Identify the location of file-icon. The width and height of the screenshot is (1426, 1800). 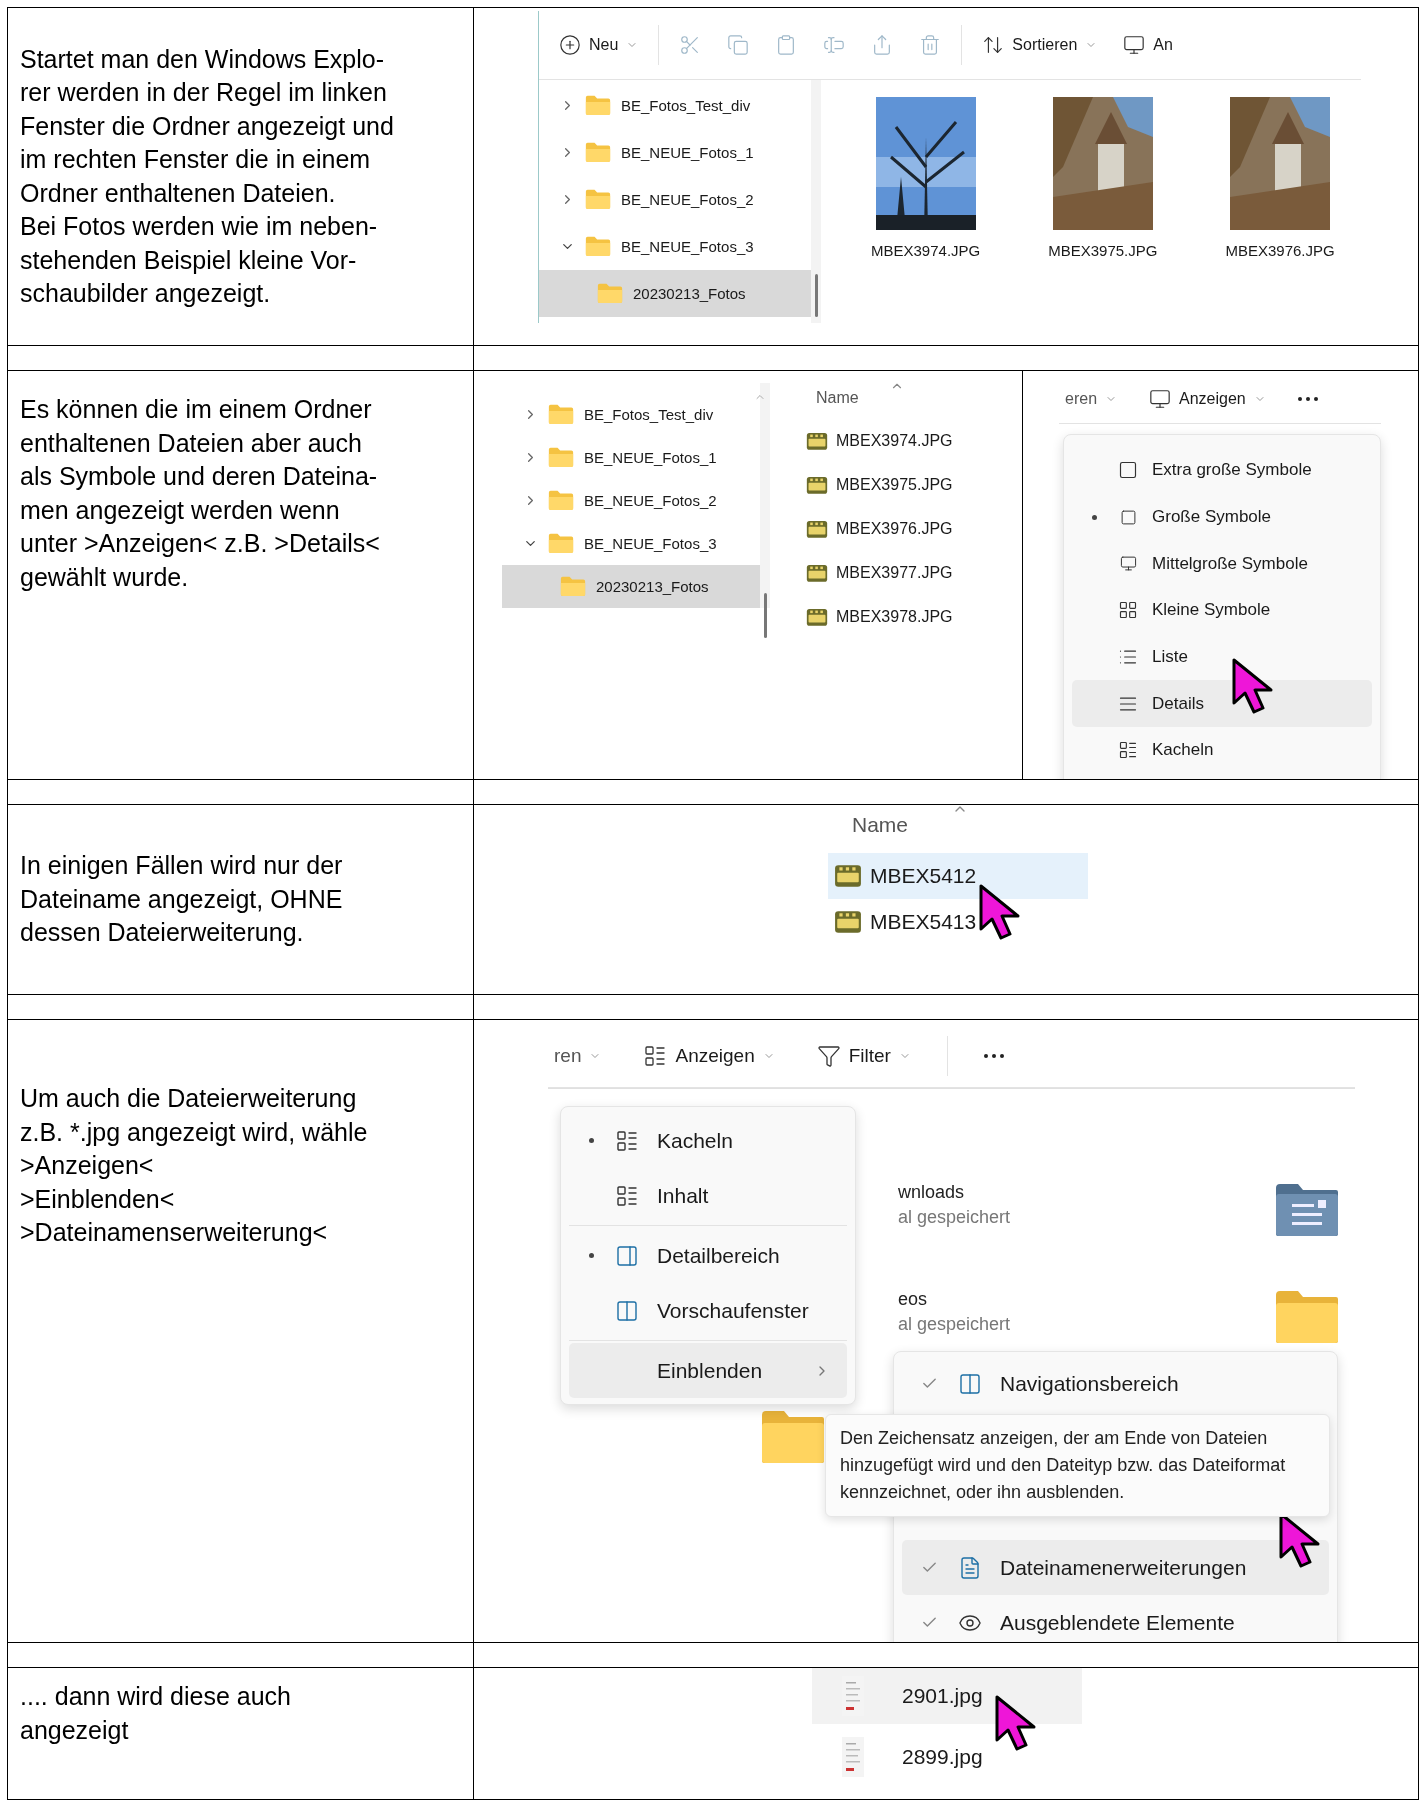
(970, 1567).